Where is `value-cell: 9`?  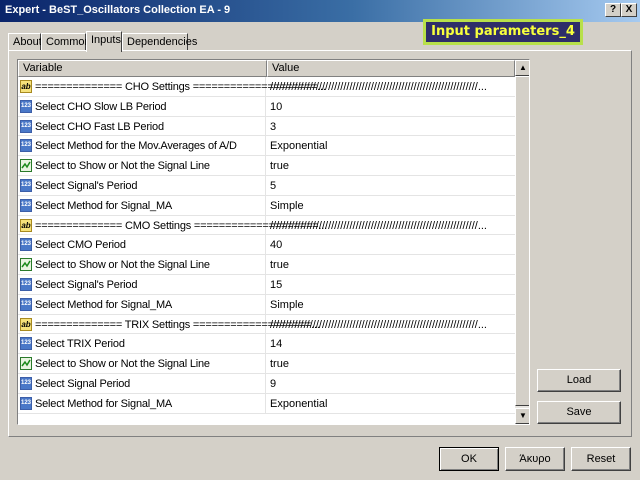 value-cell: 9 is located at coordinates (390, 383).